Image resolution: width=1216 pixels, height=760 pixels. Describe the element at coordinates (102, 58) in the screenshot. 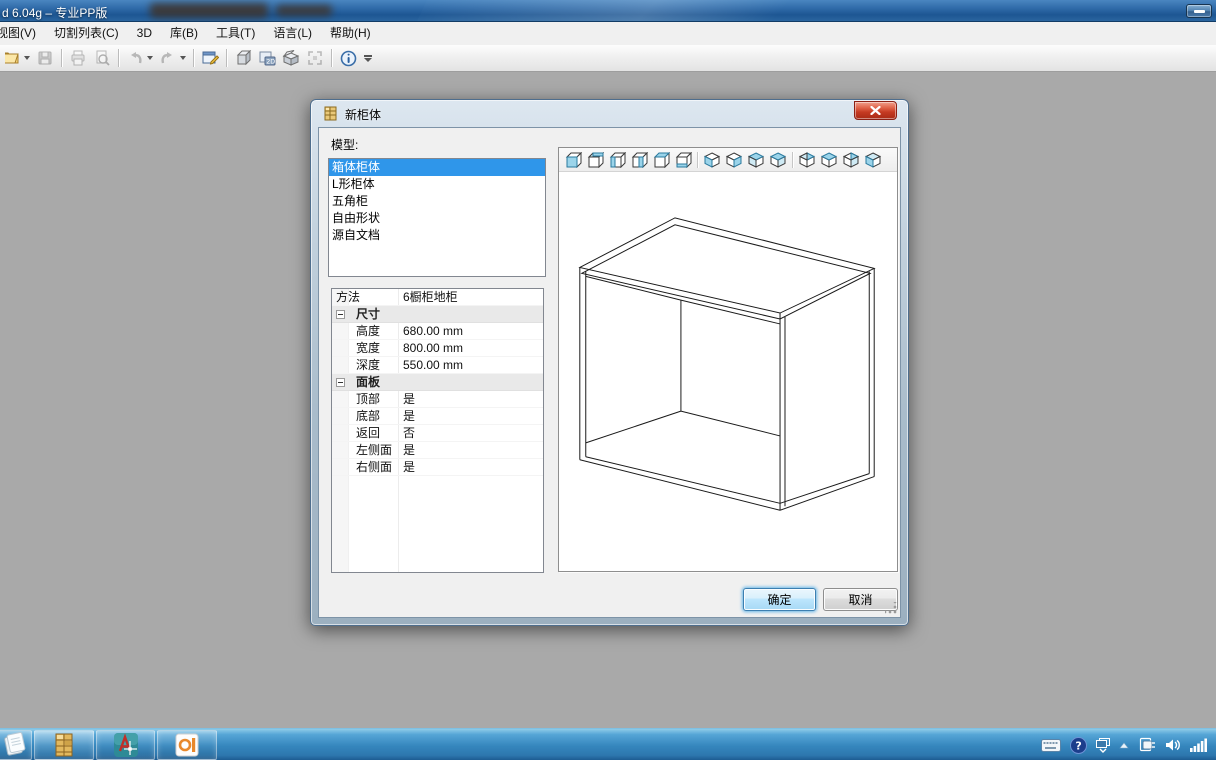

I see `print-preview-icon` at that location.